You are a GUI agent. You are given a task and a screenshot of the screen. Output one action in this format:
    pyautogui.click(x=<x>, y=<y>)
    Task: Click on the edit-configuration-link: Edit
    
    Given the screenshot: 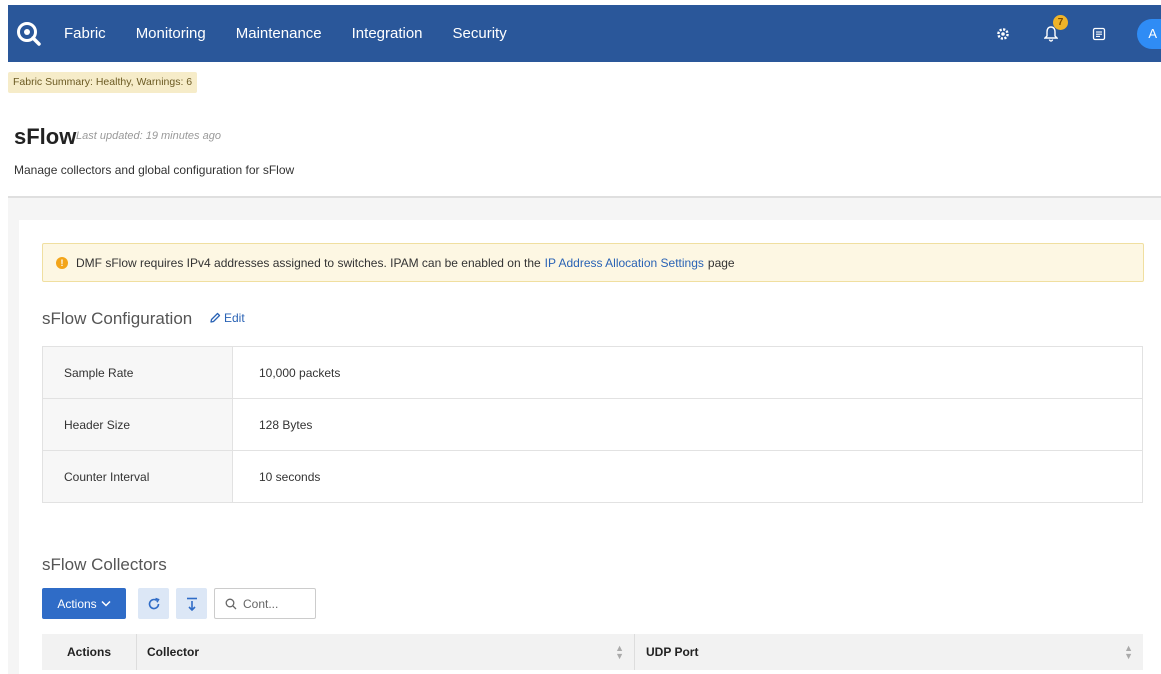 What is the action you would take?
    pyautogui.click(x=227, y=318)
    